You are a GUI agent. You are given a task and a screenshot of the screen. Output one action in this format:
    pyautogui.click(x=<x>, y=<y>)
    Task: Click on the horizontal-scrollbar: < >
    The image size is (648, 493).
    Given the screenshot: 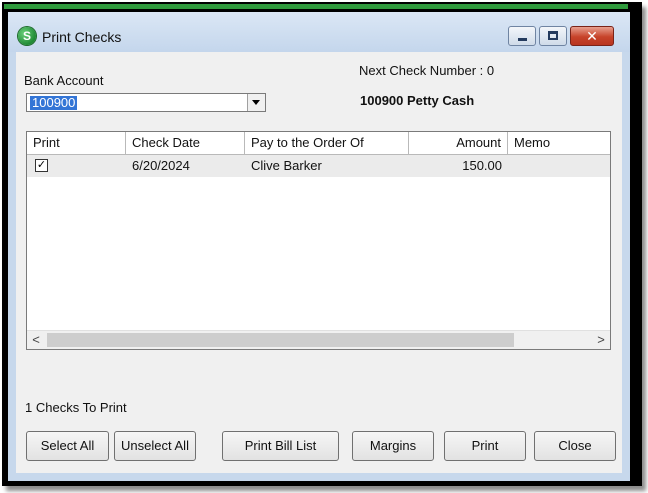 What is the action you would take?
    pyautogui.click(x=318, y=339)
    